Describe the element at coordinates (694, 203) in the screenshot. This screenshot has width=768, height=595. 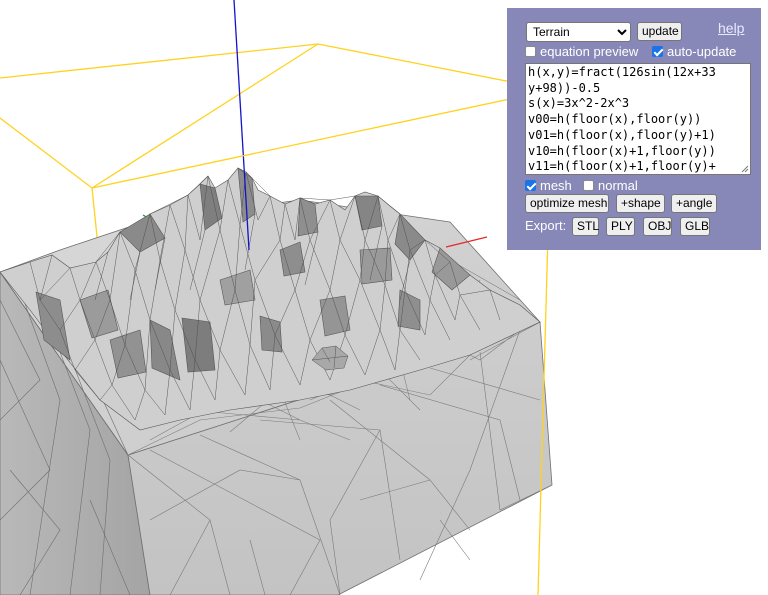
I see `add-angle-button: +angle` at that location.